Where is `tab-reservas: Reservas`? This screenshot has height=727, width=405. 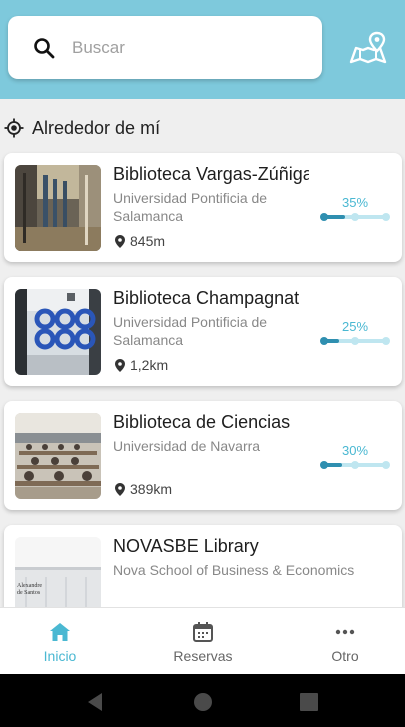 tab-reservas: Reservas is located at coordinates (203, 641).